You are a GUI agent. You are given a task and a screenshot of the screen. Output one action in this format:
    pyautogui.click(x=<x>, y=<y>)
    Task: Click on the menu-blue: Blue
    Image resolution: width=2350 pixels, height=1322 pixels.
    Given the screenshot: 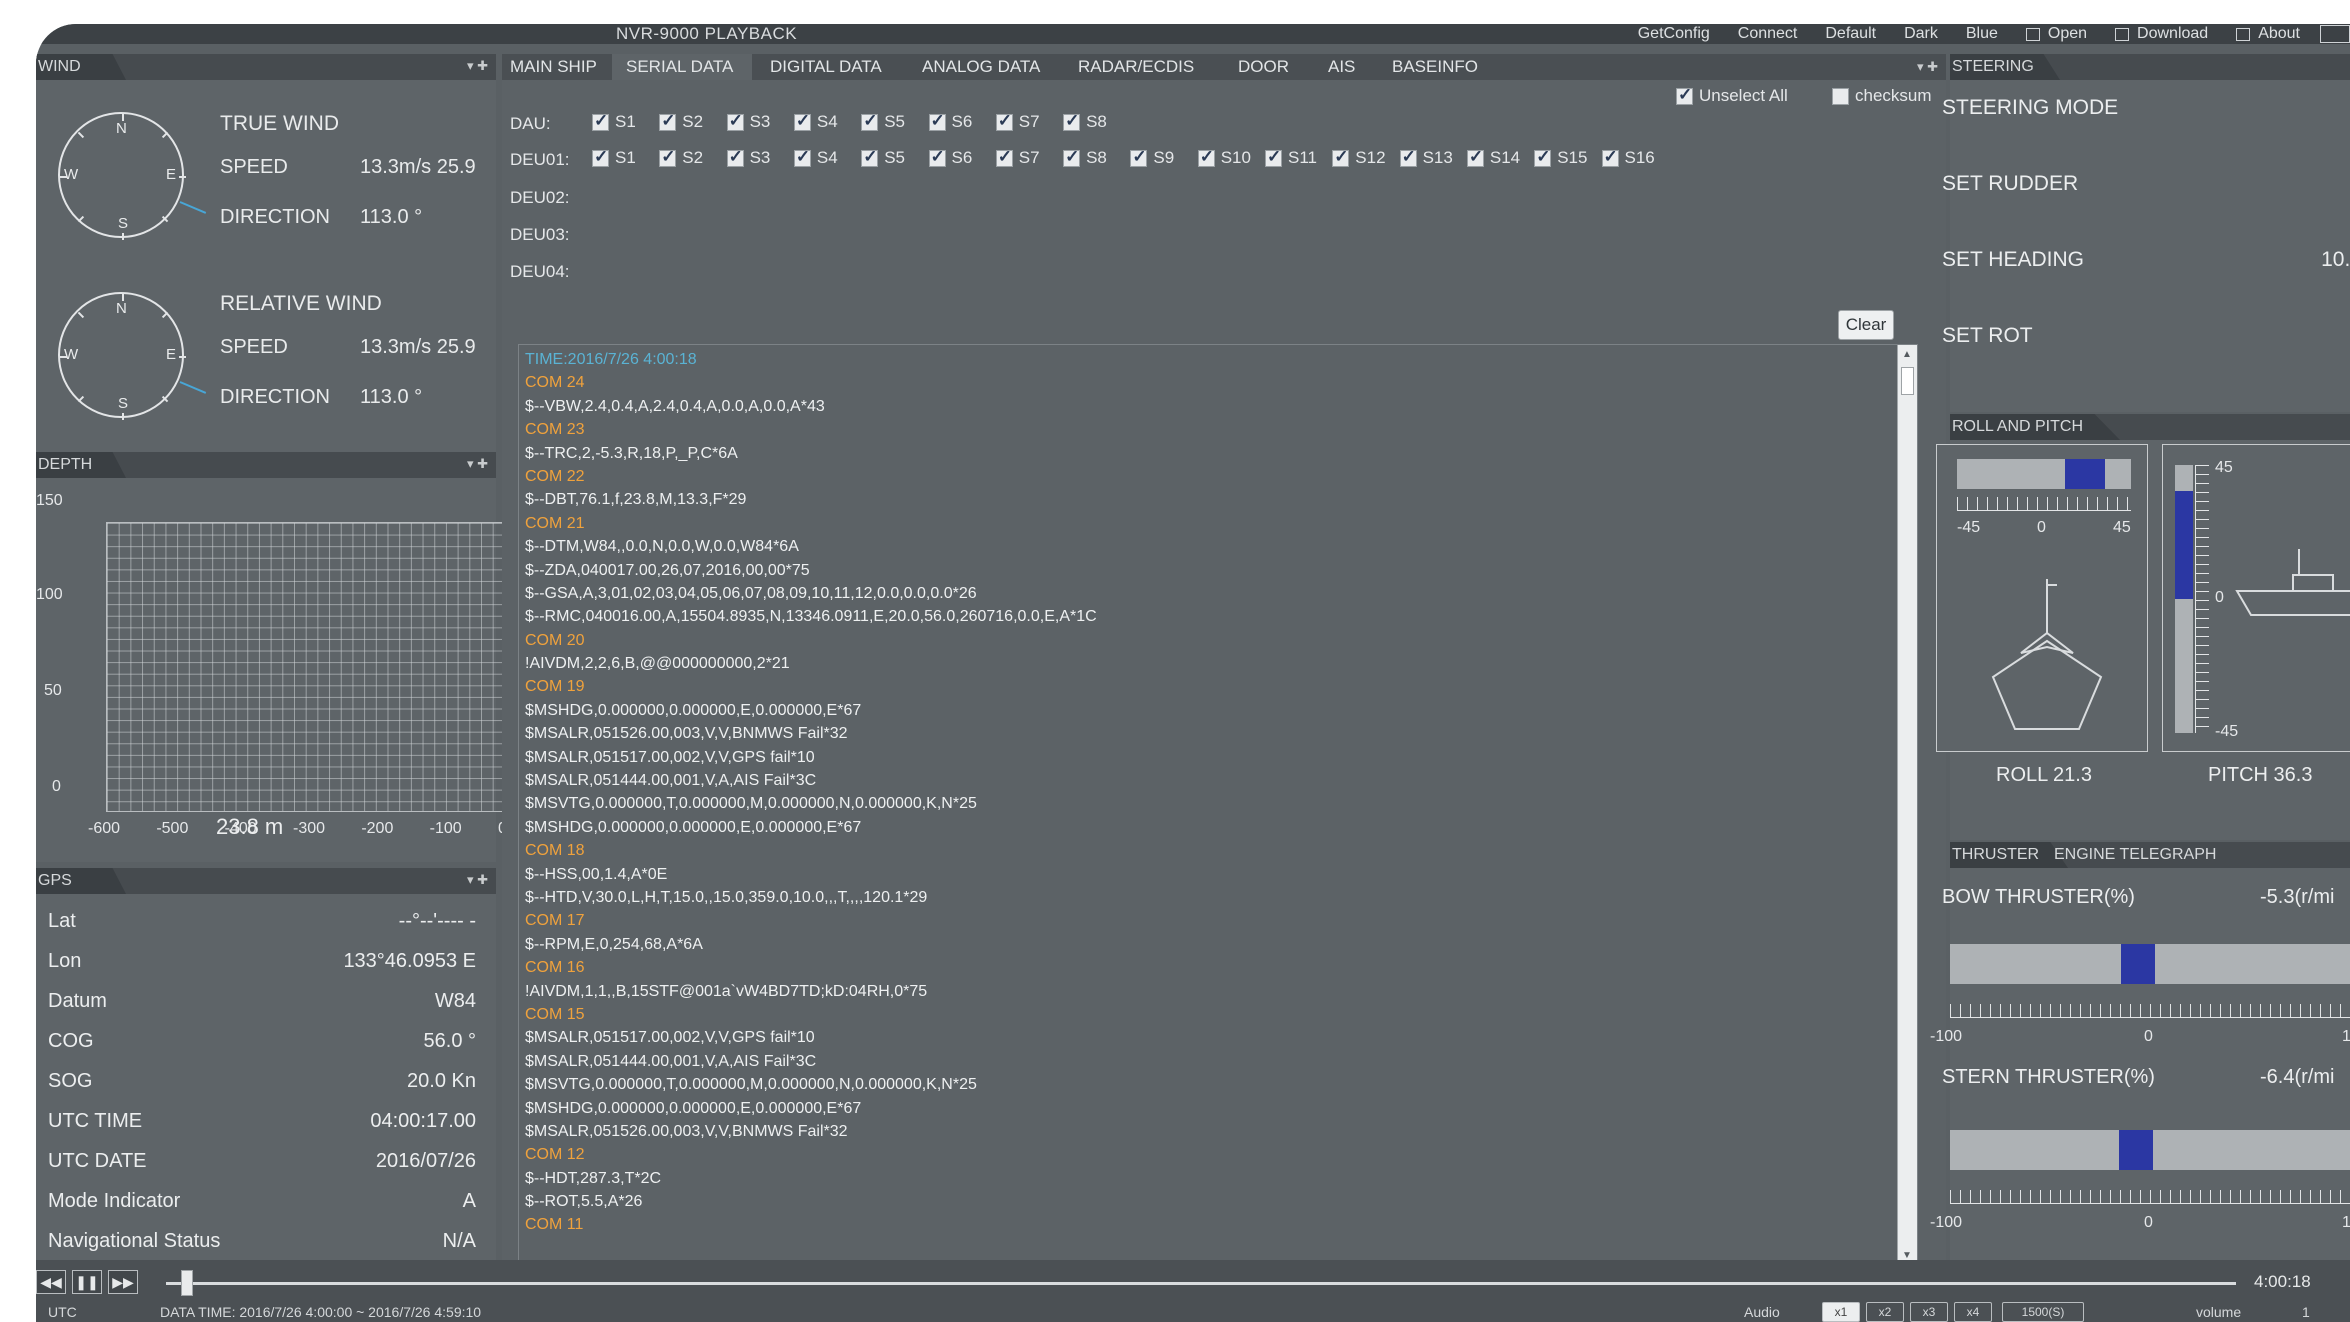 What is the action you would take?
    pyautogui.click(x=1982, y=34)
    